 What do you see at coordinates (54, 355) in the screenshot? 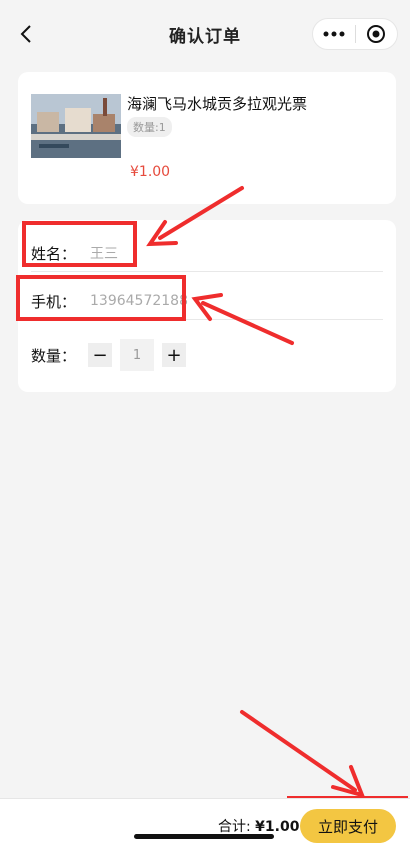
I see `quantity-label: 数量：` at bounding box center [54, 355].